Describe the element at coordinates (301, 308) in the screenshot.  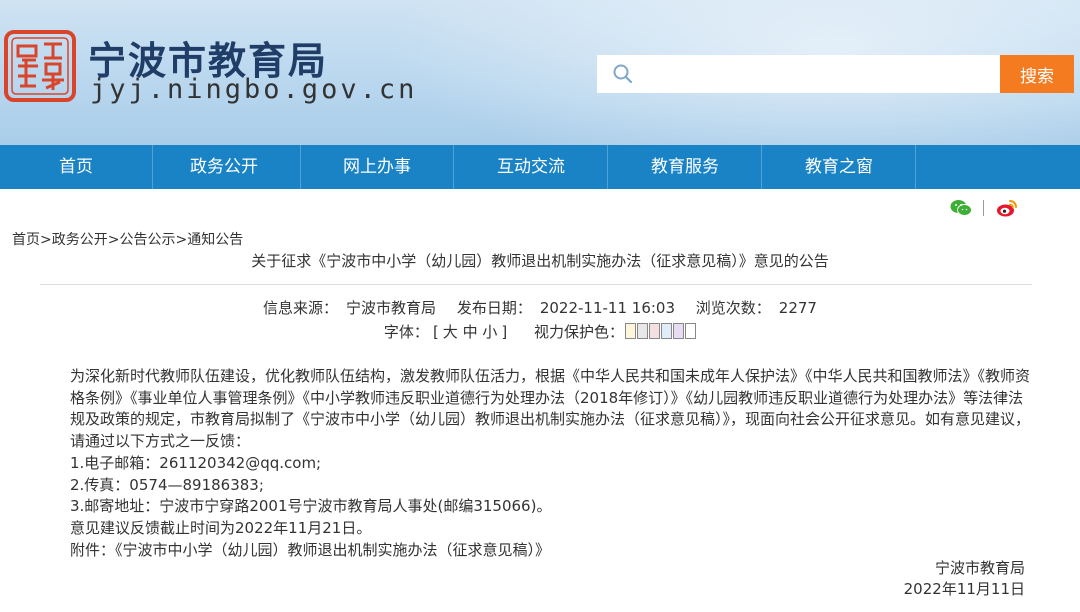
I see `source-label: 信息来源：` at that location.